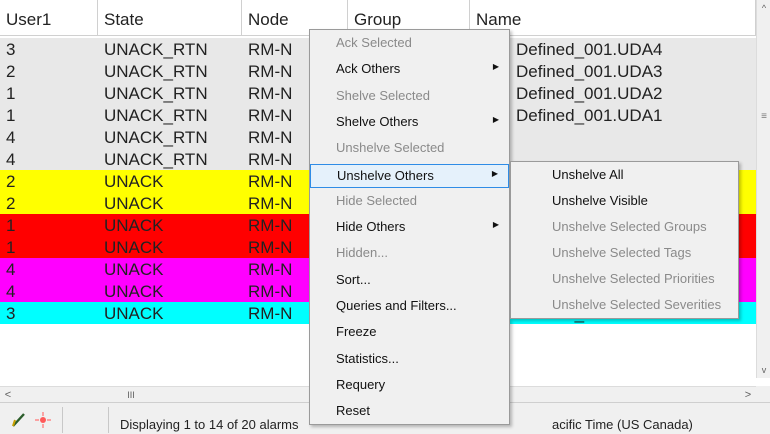 The image size is (770, 434). What do you see at coordinates (371, 227) in the screenshot?
I see `menu-item-label: Hide Others` at bounding box center [371, 227].